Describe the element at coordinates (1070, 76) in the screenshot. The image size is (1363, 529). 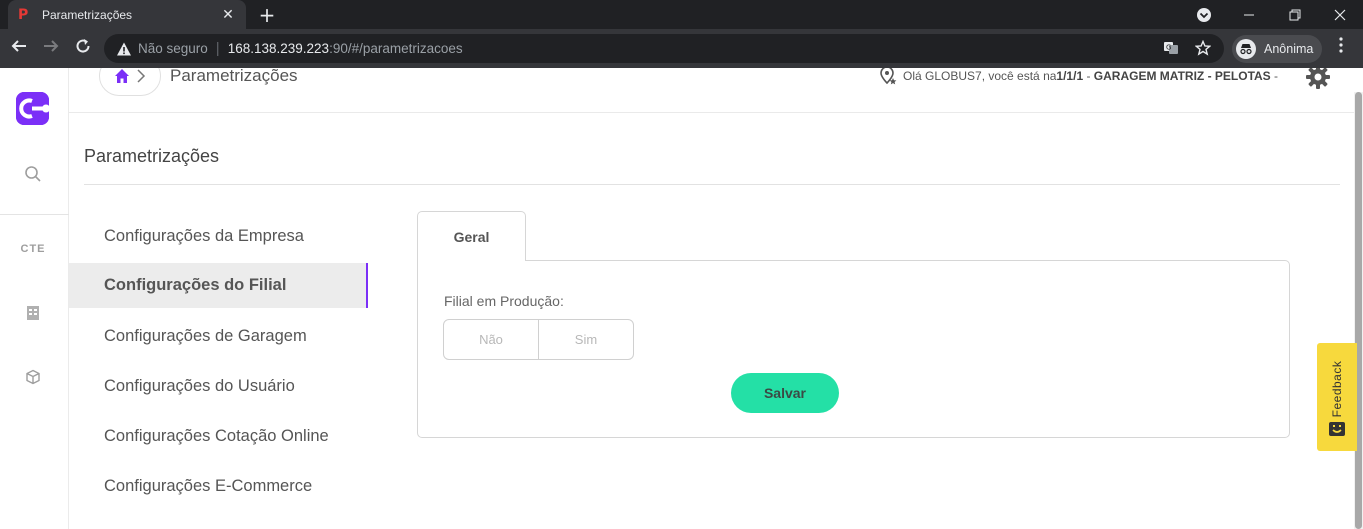
I see `location-code: 1/1/1` at that location.